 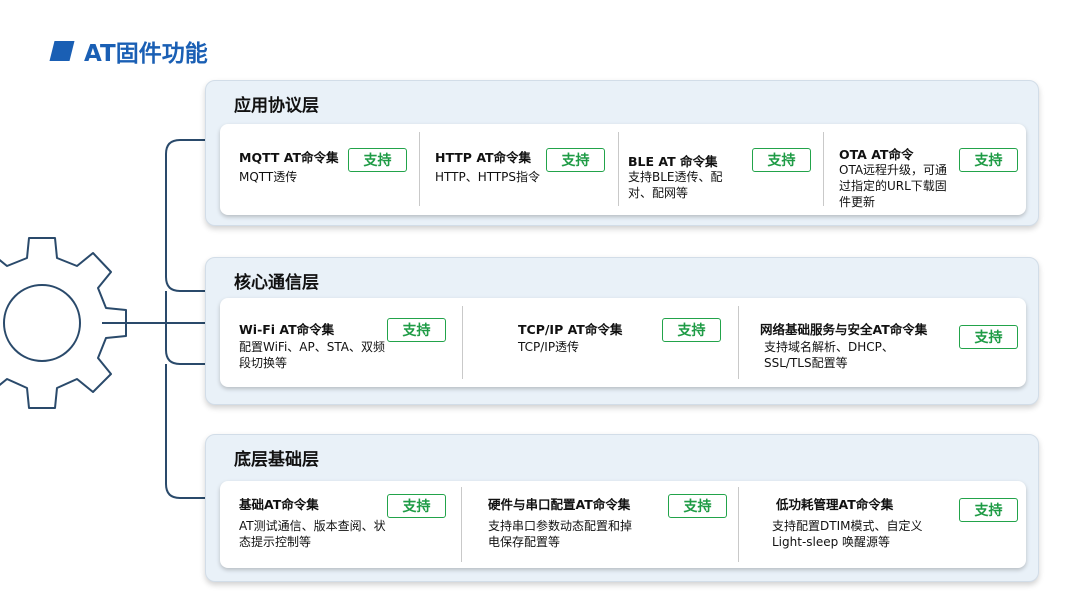 What do you see at coordinates (276, 283) in the screenshot?
I see `layer-title: 核心通信层` at bounding box center [276, 283].